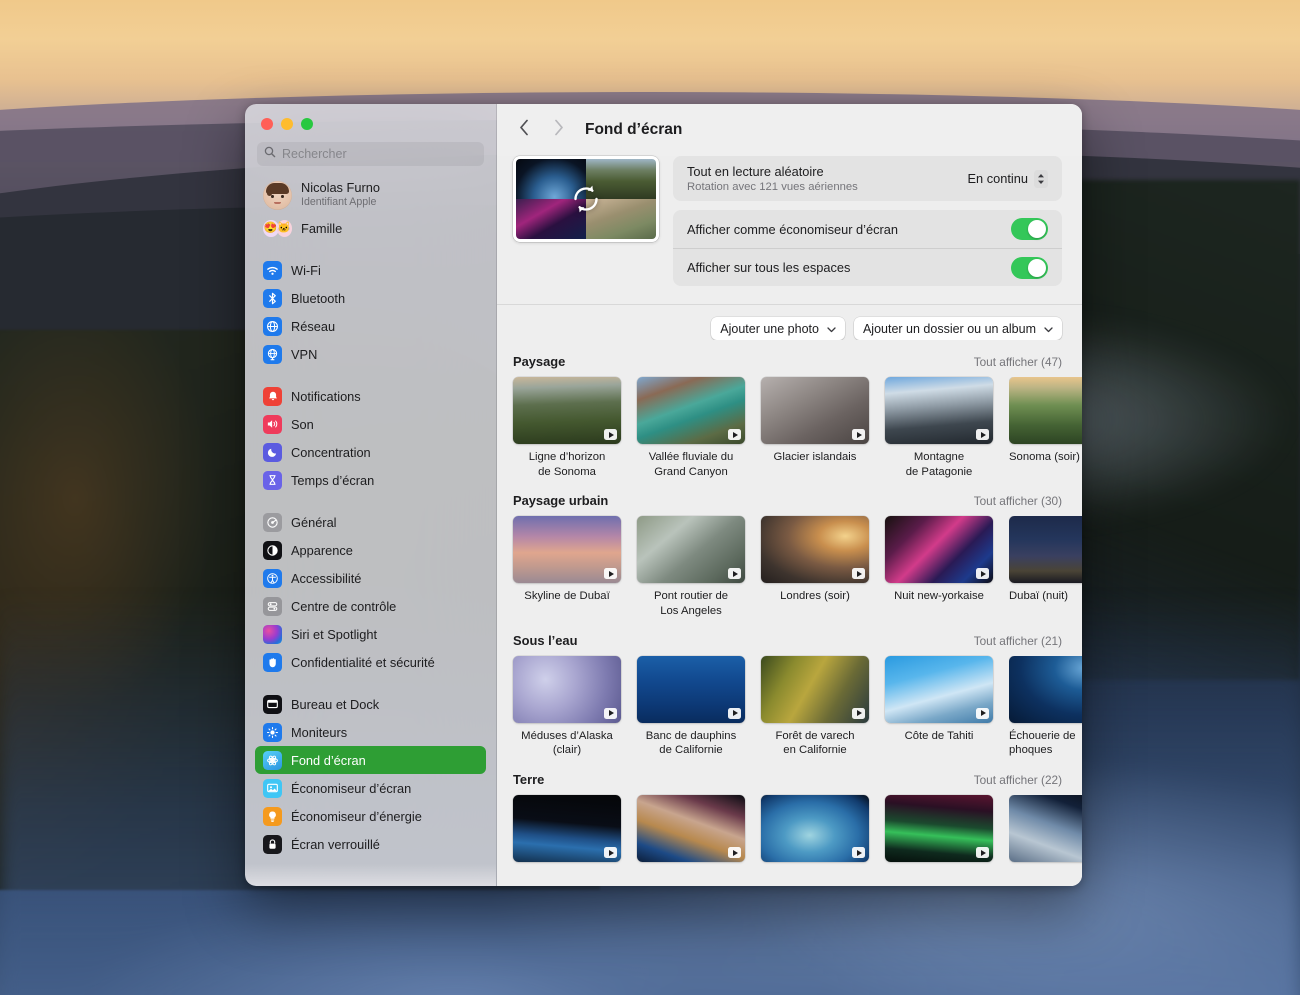  I want to click on wallpaper-tile: Sonoma (soir), so click(1045, 428).